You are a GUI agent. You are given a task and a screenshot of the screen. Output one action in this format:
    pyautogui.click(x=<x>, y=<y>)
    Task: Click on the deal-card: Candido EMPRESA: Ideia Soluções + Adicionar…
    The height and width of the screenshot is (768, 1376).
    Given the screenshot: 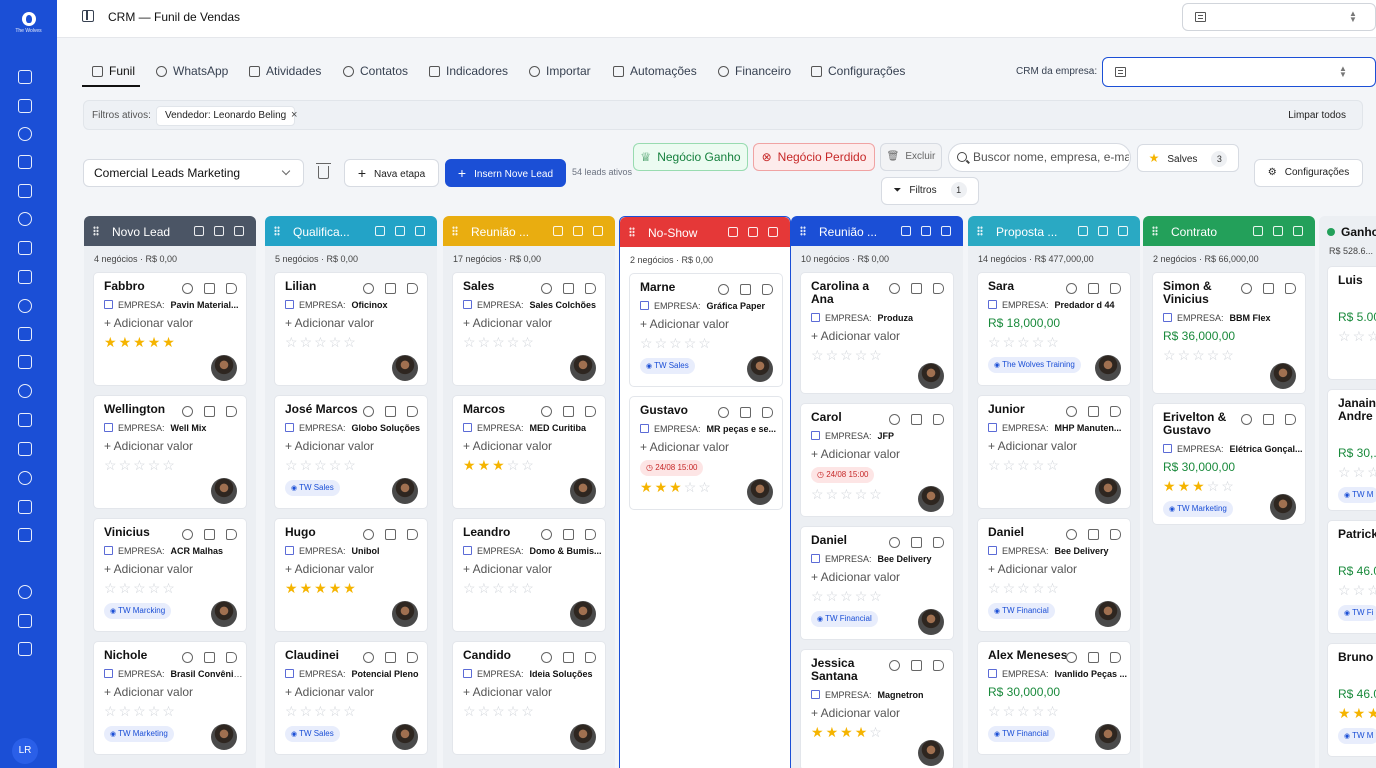 What is the action you would take?
    pyautogui.click(x=529, y=698)
    